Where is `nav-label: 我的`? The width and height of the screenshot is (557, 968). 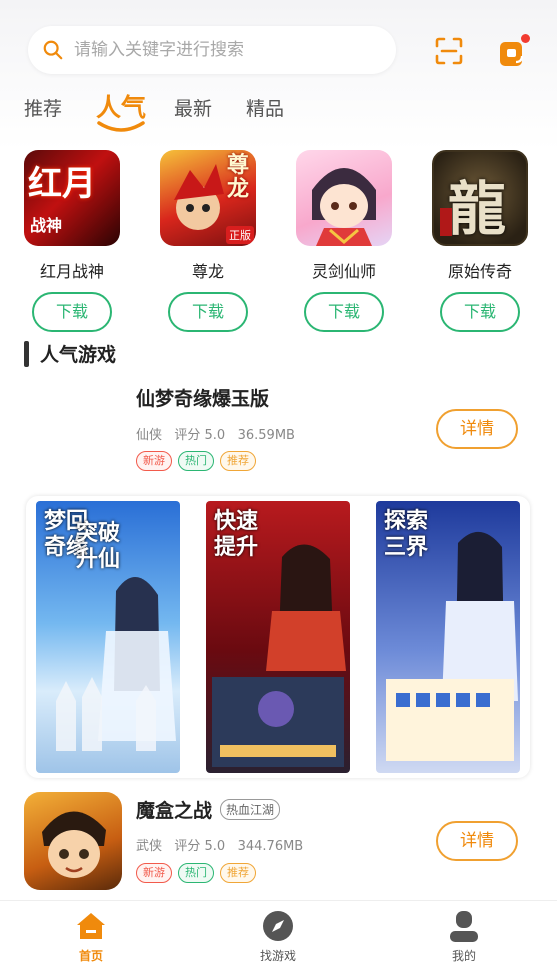
nav-label: 我的 is located at coordinates (463, 956).